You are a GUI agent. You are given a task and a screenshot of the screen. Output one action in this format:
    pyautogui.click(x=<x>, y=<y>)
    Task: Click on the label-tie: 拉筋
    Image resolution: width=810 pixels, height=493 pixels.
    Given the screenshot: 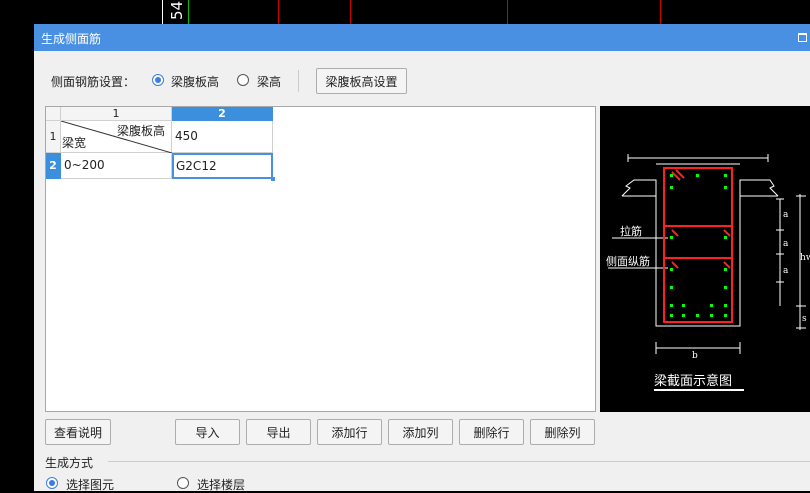 What is the action you would take?
    pyautogui.click(x=631, y=231)
    